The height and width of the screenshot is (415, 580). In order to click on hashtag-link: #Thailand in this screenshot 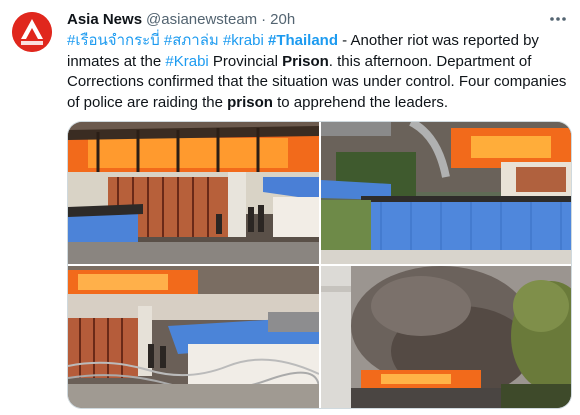, I will do `click(303, 40)`.